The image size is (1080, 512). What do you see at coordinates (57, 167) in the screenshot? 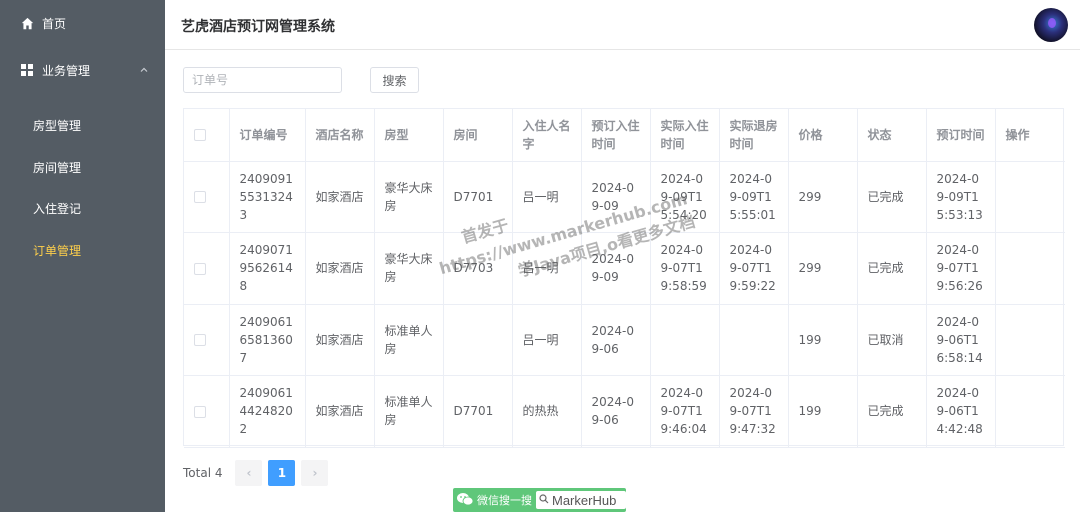
I see `sidebar-item-label: 房间管理` at bounding box center [57, 167].